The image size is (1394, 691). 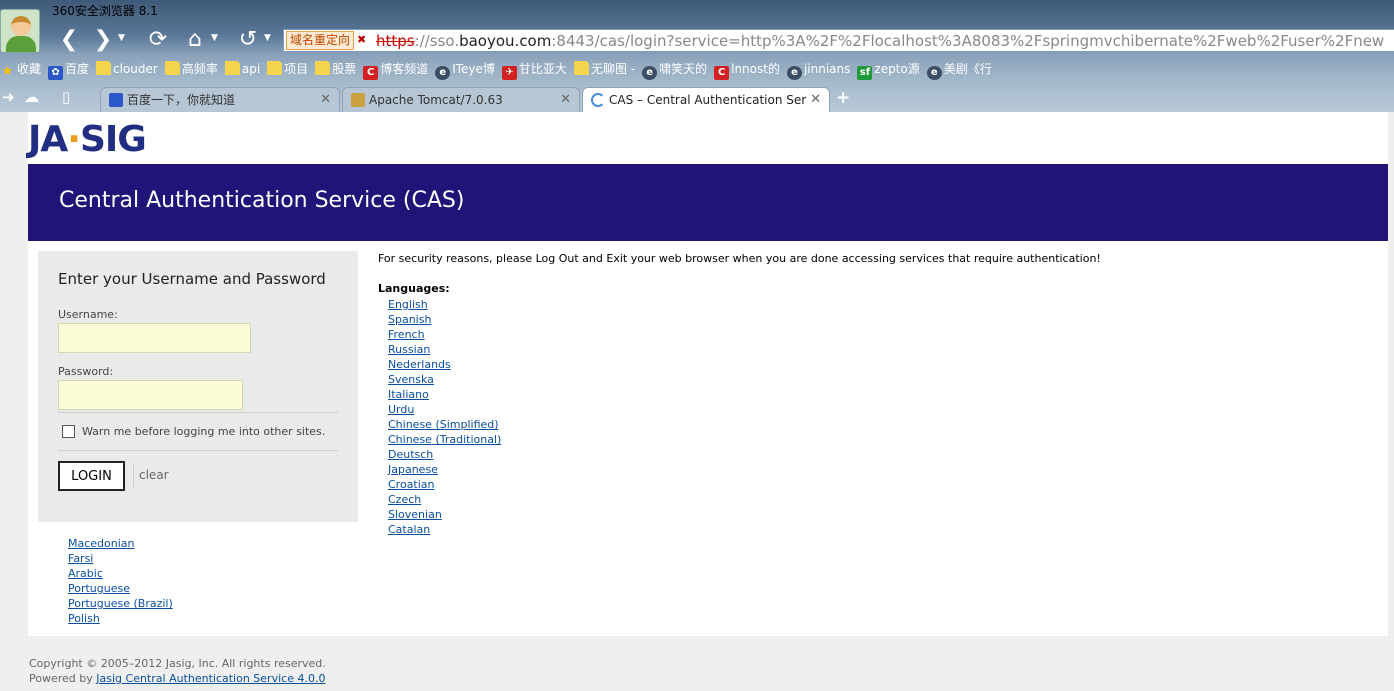 I want to click on tab-label: CAS – Central Authentication Ser, so click(x=708, y=100).